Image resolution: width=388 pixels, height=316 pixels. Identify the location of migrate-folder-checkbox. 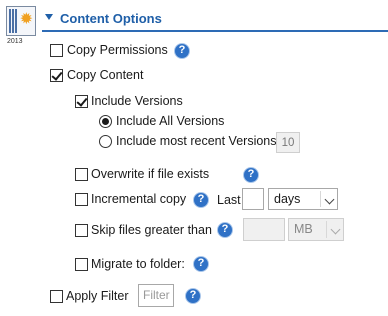
(81, 264).